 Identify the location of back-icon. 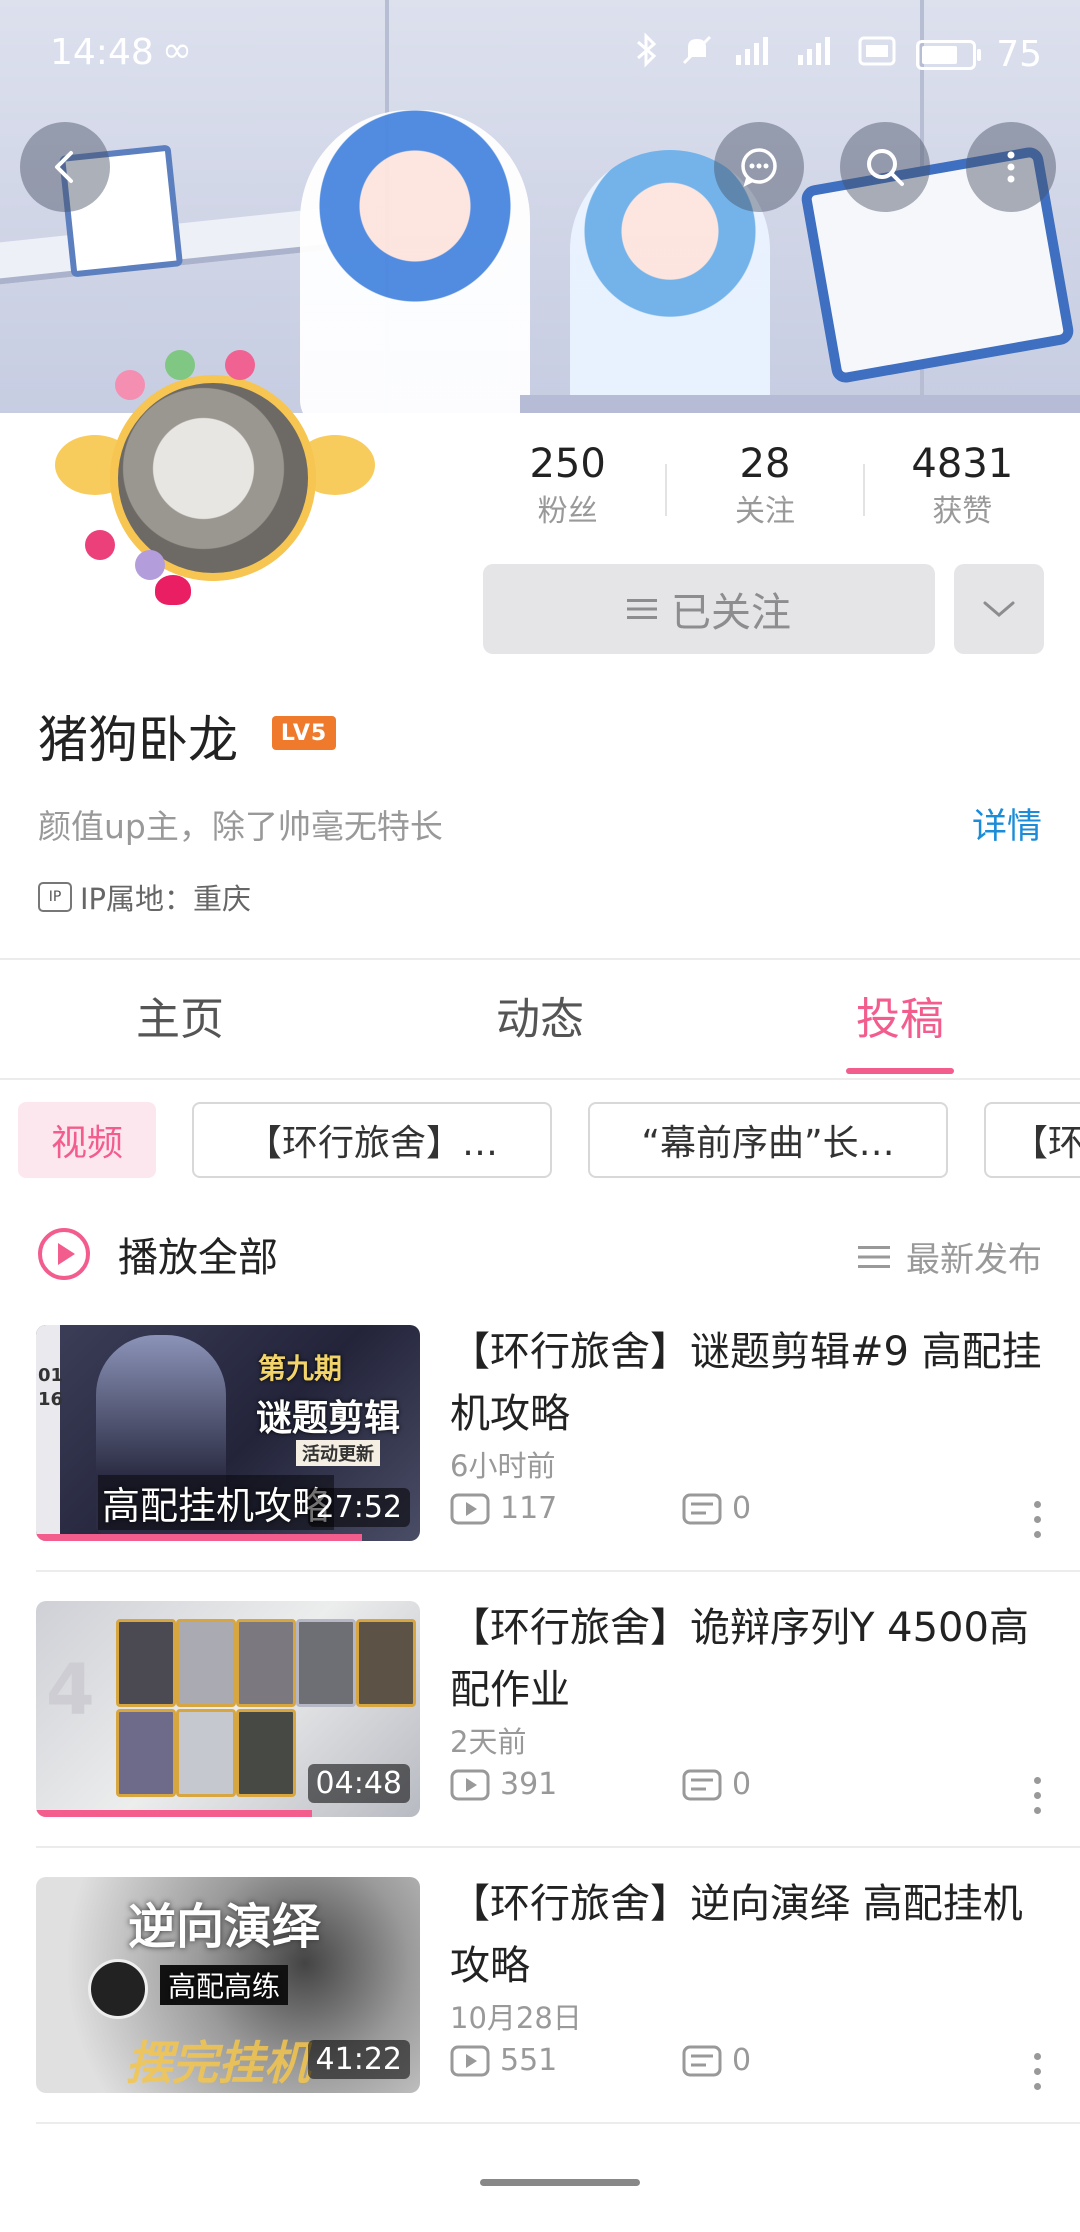
(64, 167).